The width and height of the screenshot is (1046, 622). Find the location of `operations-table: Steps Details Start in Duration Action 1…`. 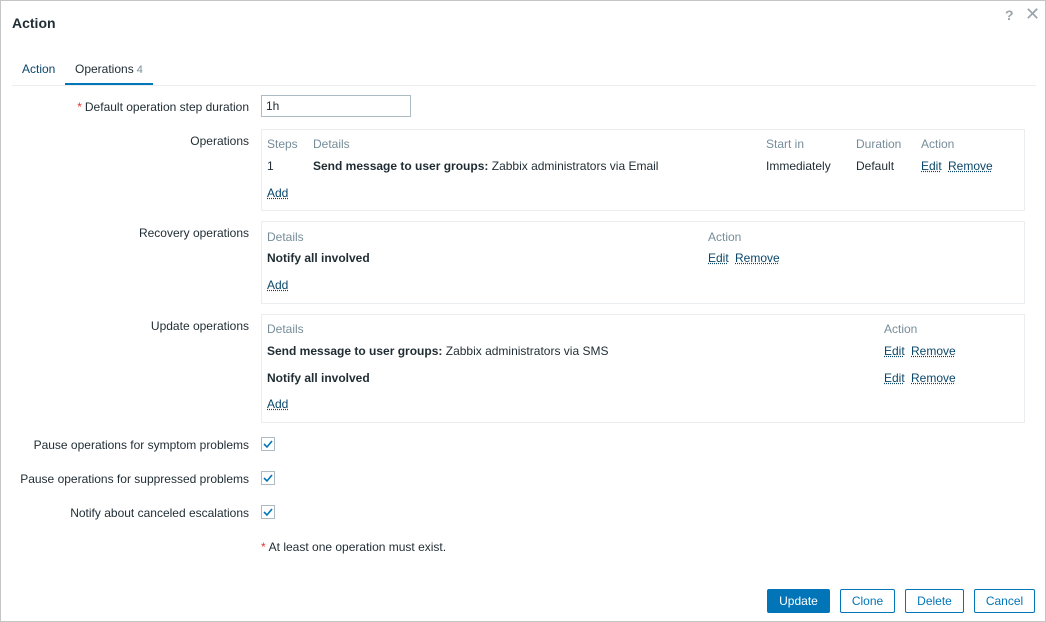

operations-table: Steps Details Start in Duration Action 1… is located at coordinates (643, 170).